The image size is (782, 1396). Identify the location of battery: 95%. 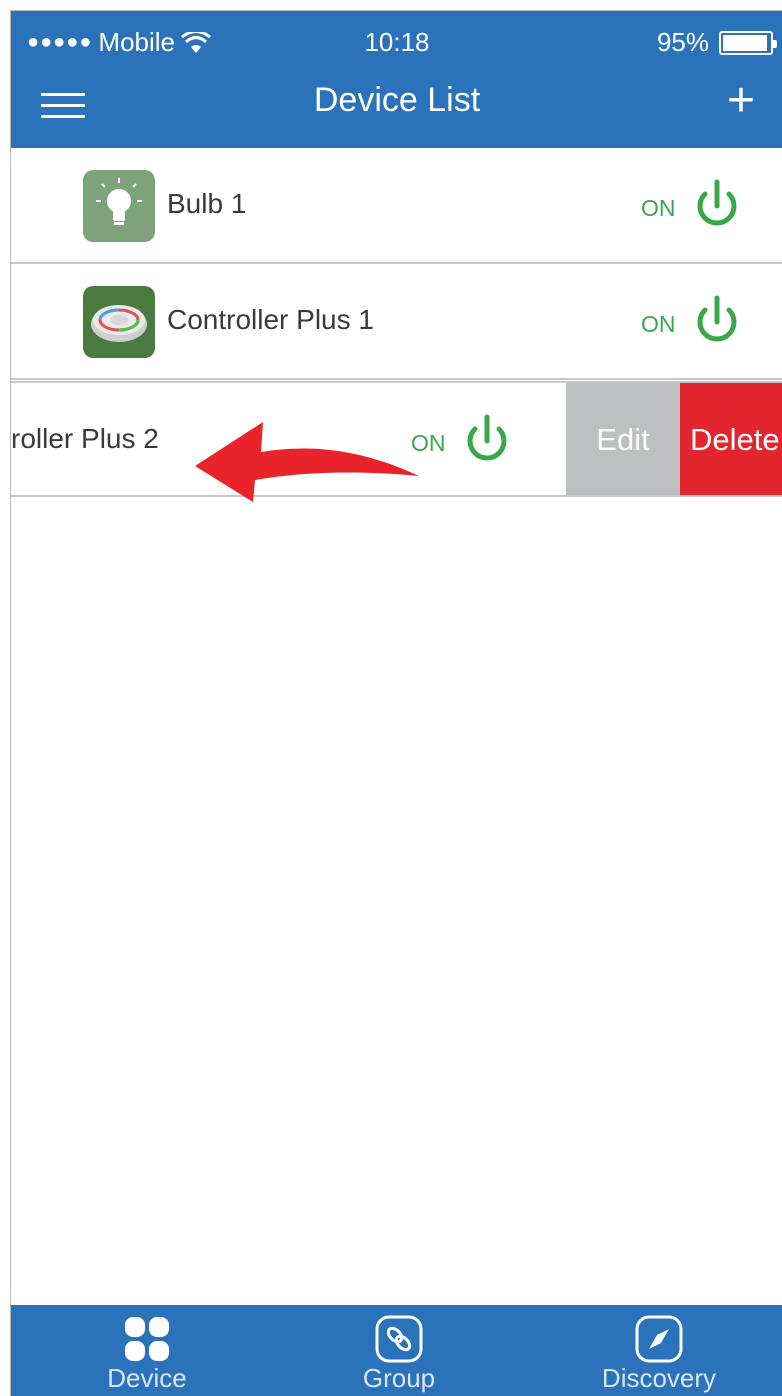
(716, 42).